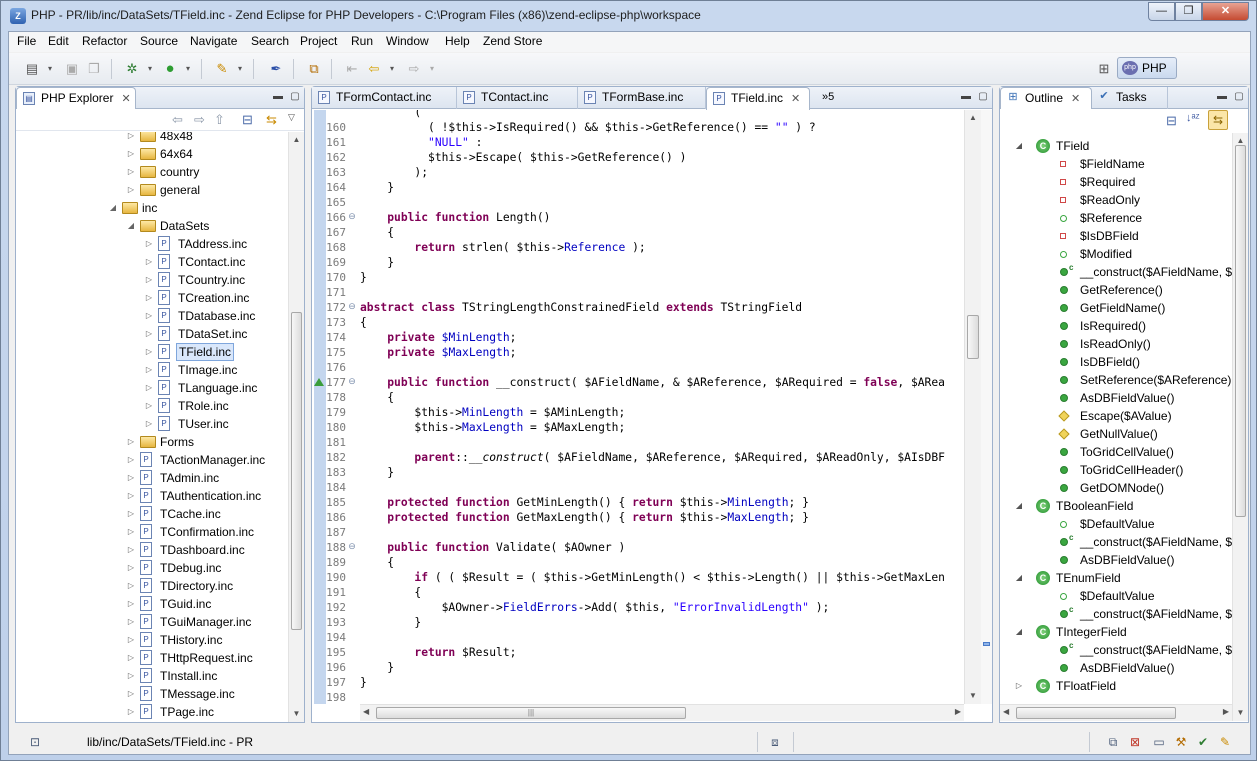 The image size is (1257, 761). I want to click on menu-window: Window, so click(407, 41).